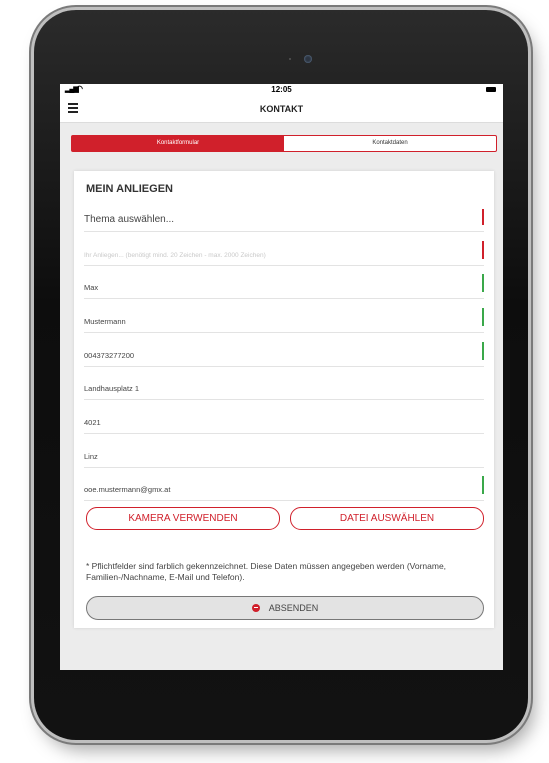 The image size is (549, 763). What do you see at coordinates (105, 321) in the screenshot?
I see `last-name-value: Mustermann` at bounding box center [105, 321].